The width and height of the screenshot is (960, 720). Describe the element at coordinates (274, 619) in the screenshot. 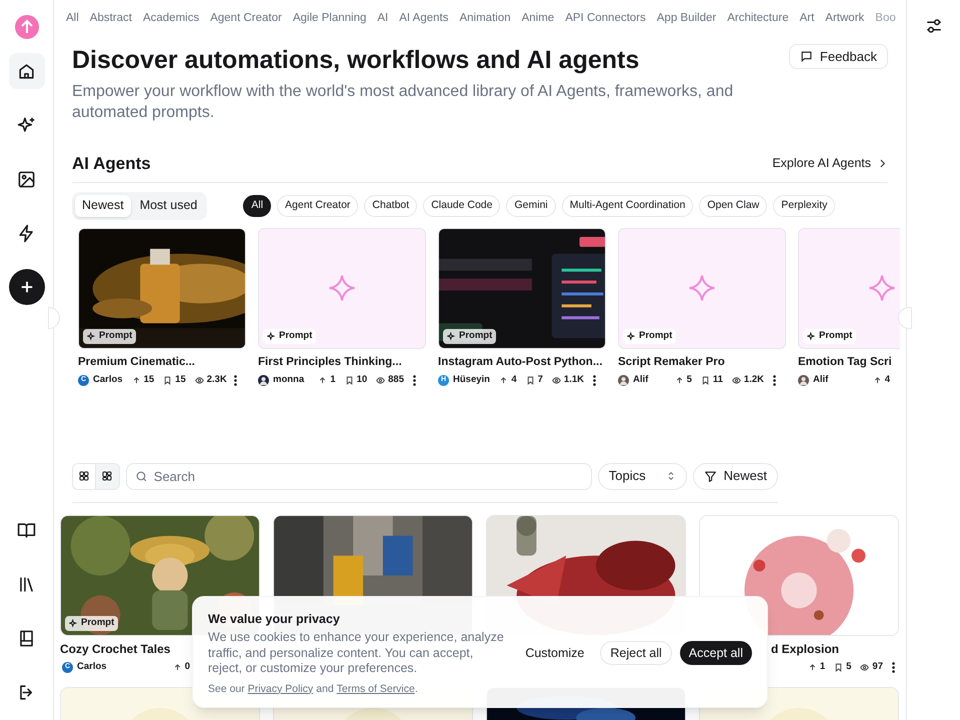

I see `cookie-title: We value your privacy` at that location.